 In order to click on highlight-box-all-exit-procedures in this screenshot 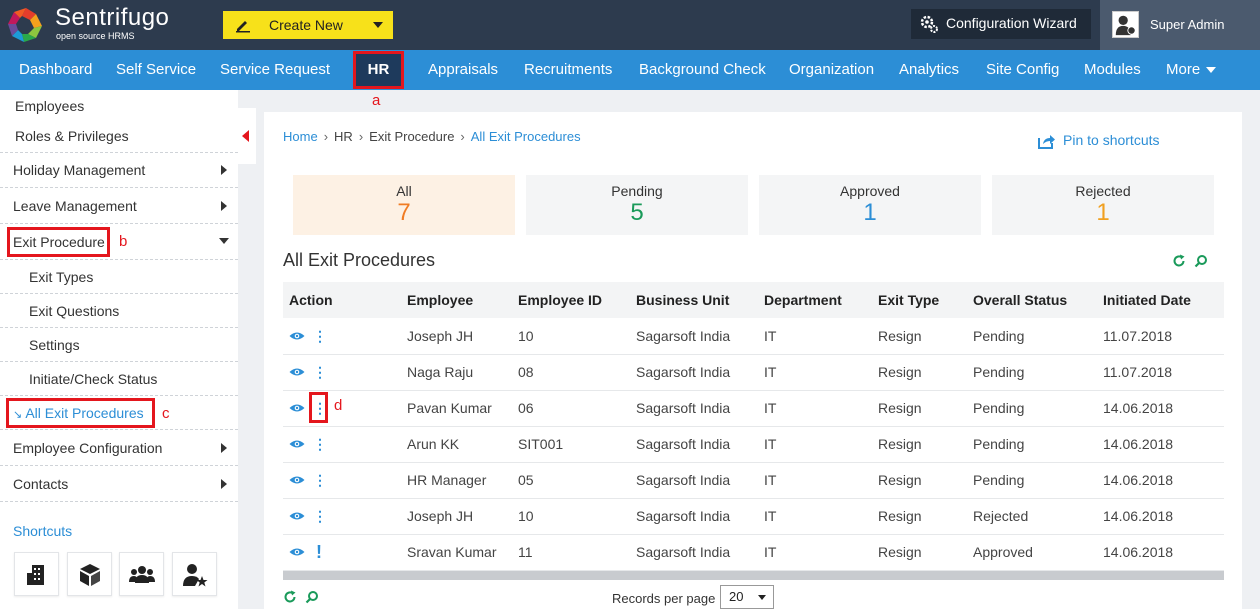, I will do `click(80, 413)`.